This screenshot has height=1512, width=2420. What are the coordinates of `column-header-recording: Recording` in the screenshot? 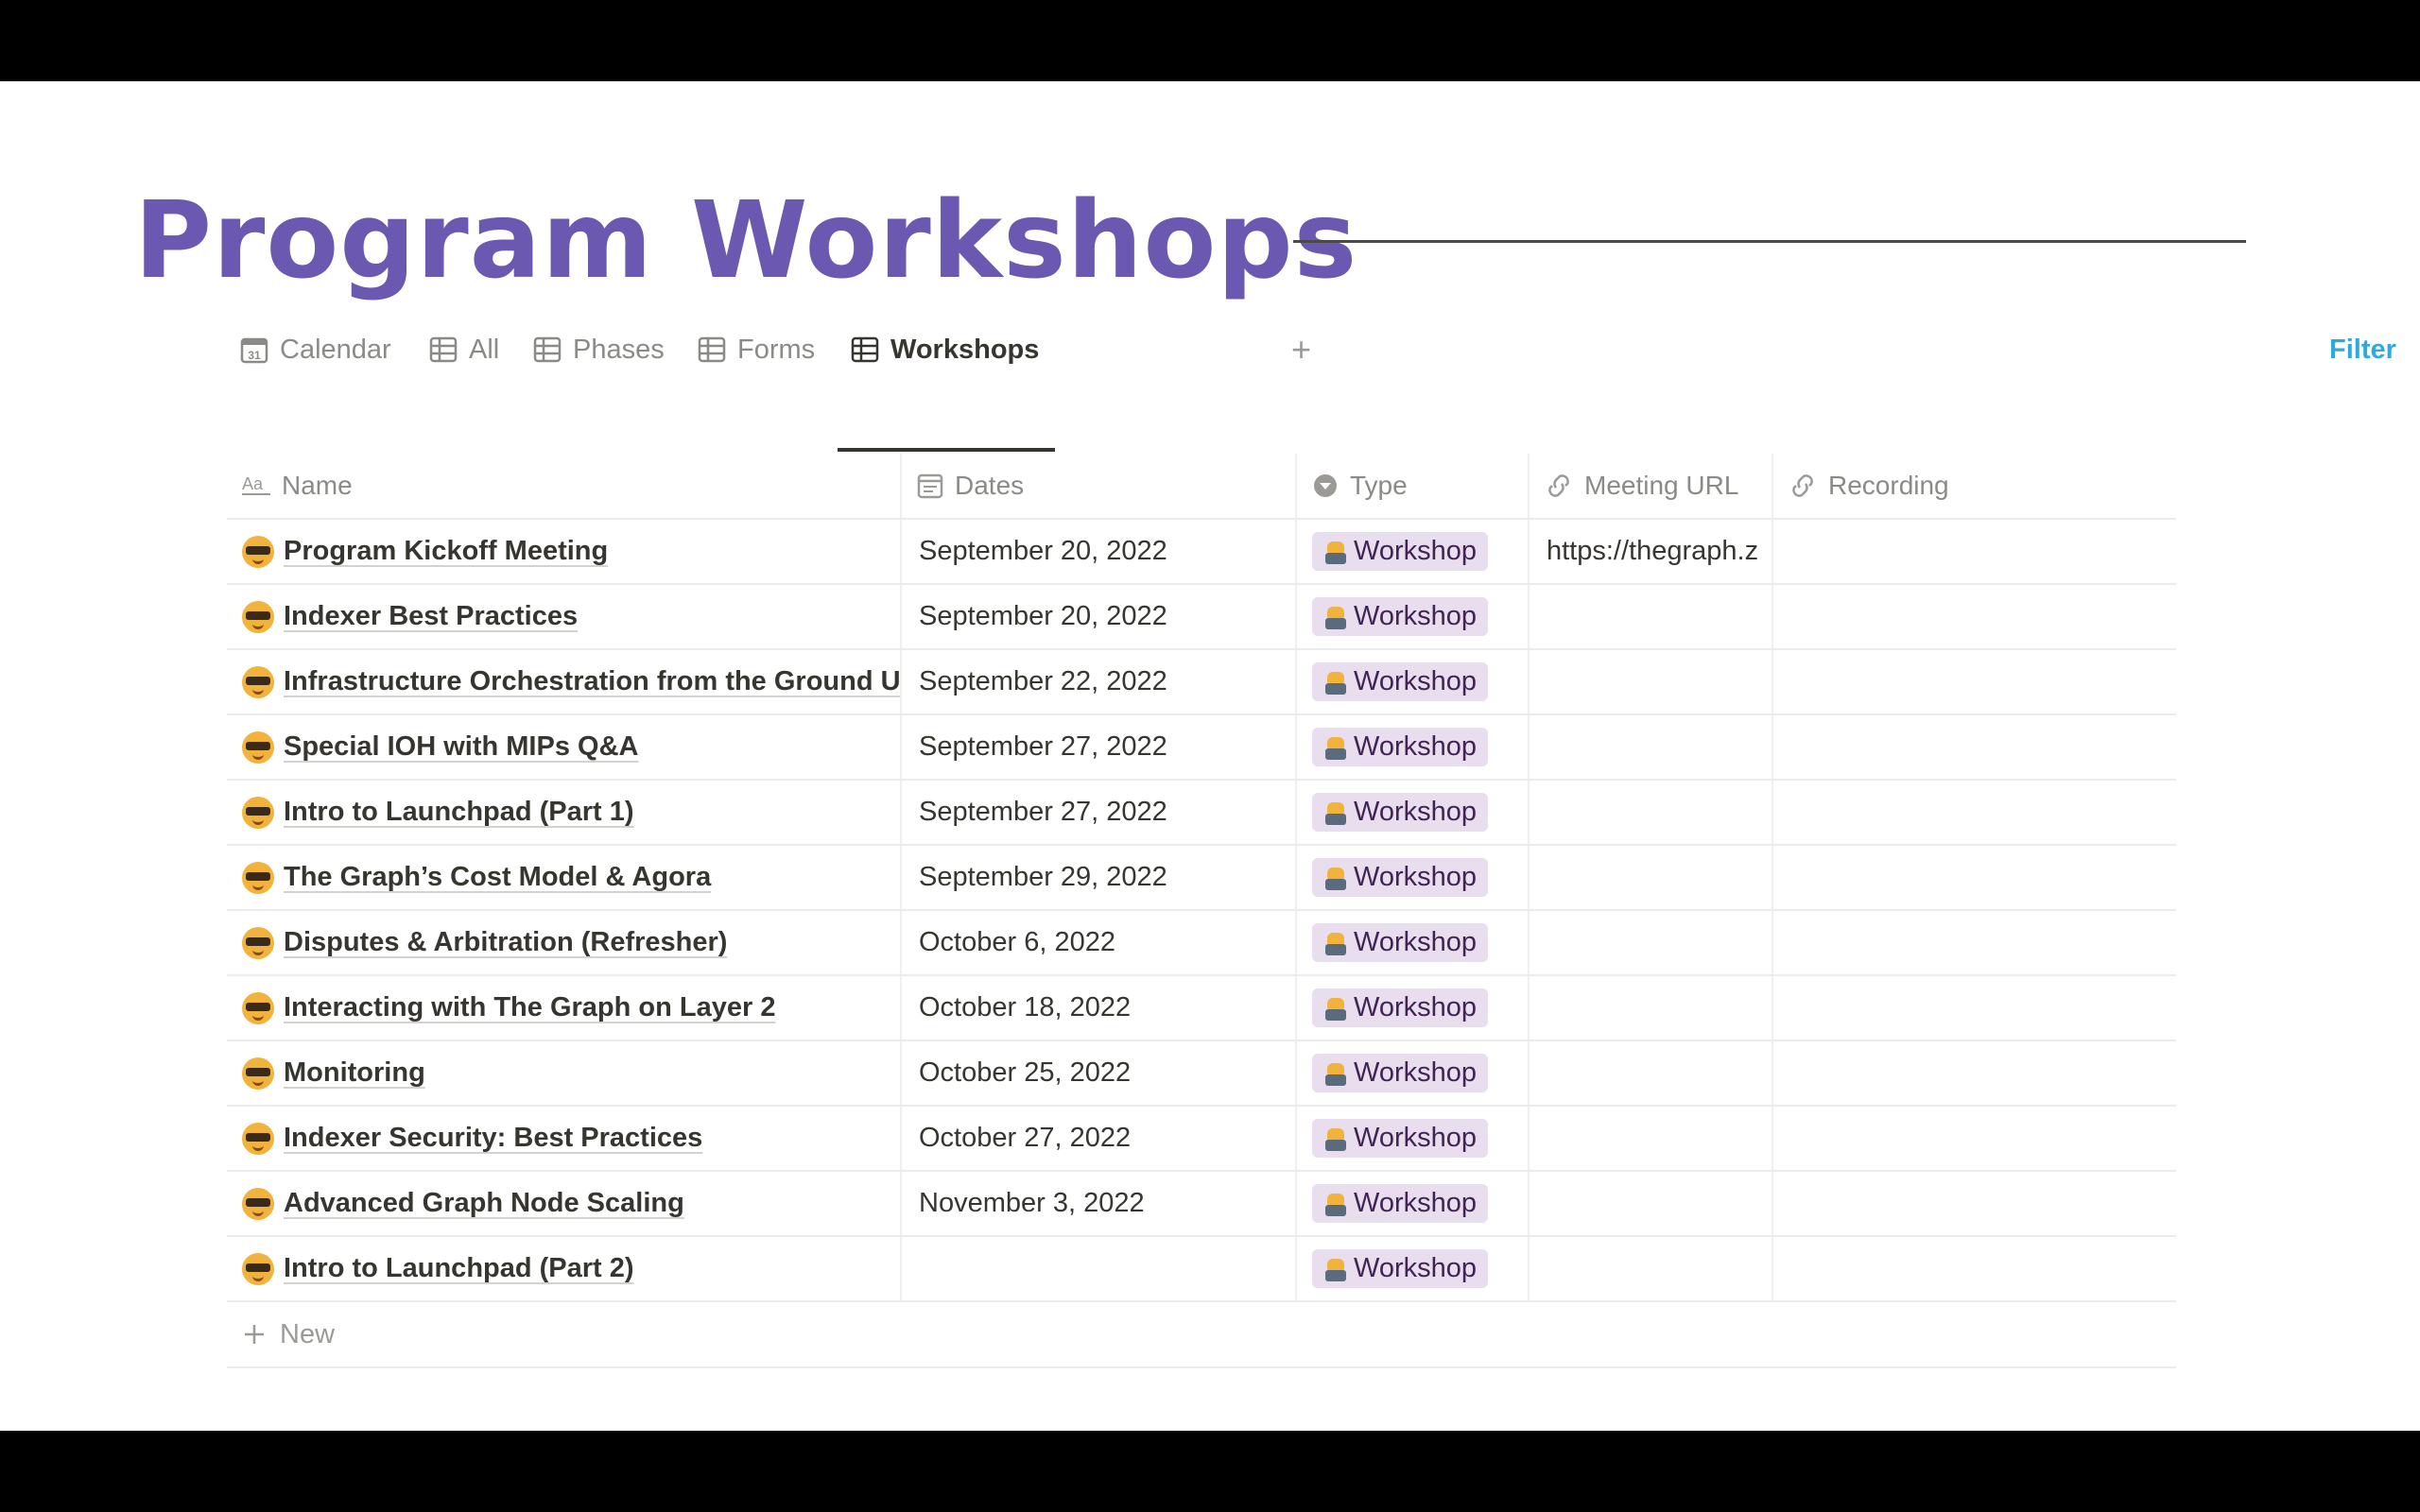 It's located at (1970, 486).